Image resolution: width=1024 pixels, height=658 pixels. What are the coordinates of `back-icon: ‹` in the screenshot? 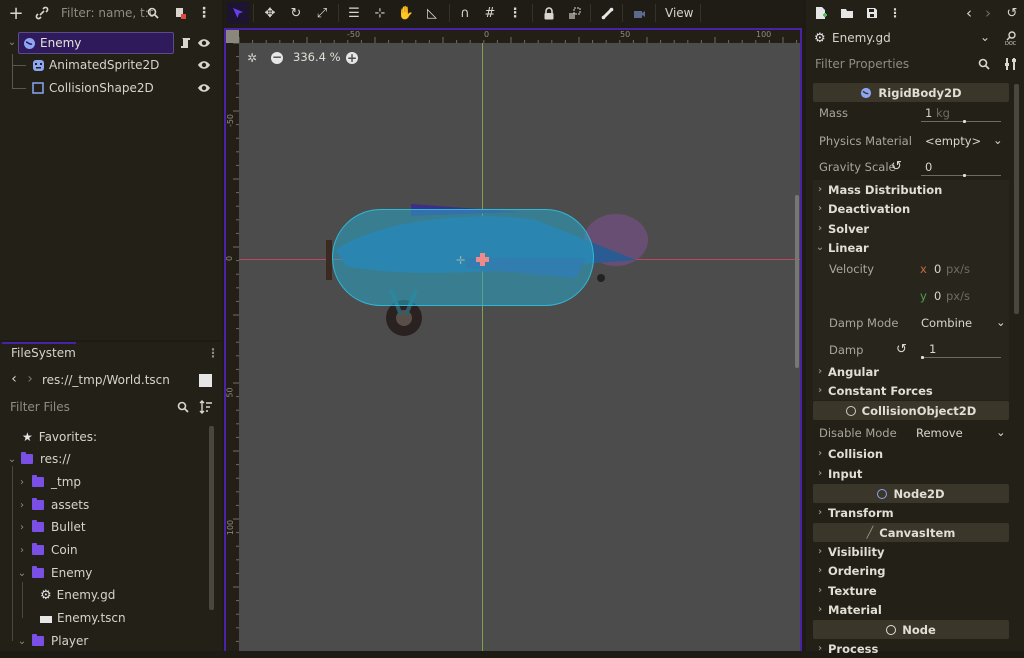 It's located at (14, 379).